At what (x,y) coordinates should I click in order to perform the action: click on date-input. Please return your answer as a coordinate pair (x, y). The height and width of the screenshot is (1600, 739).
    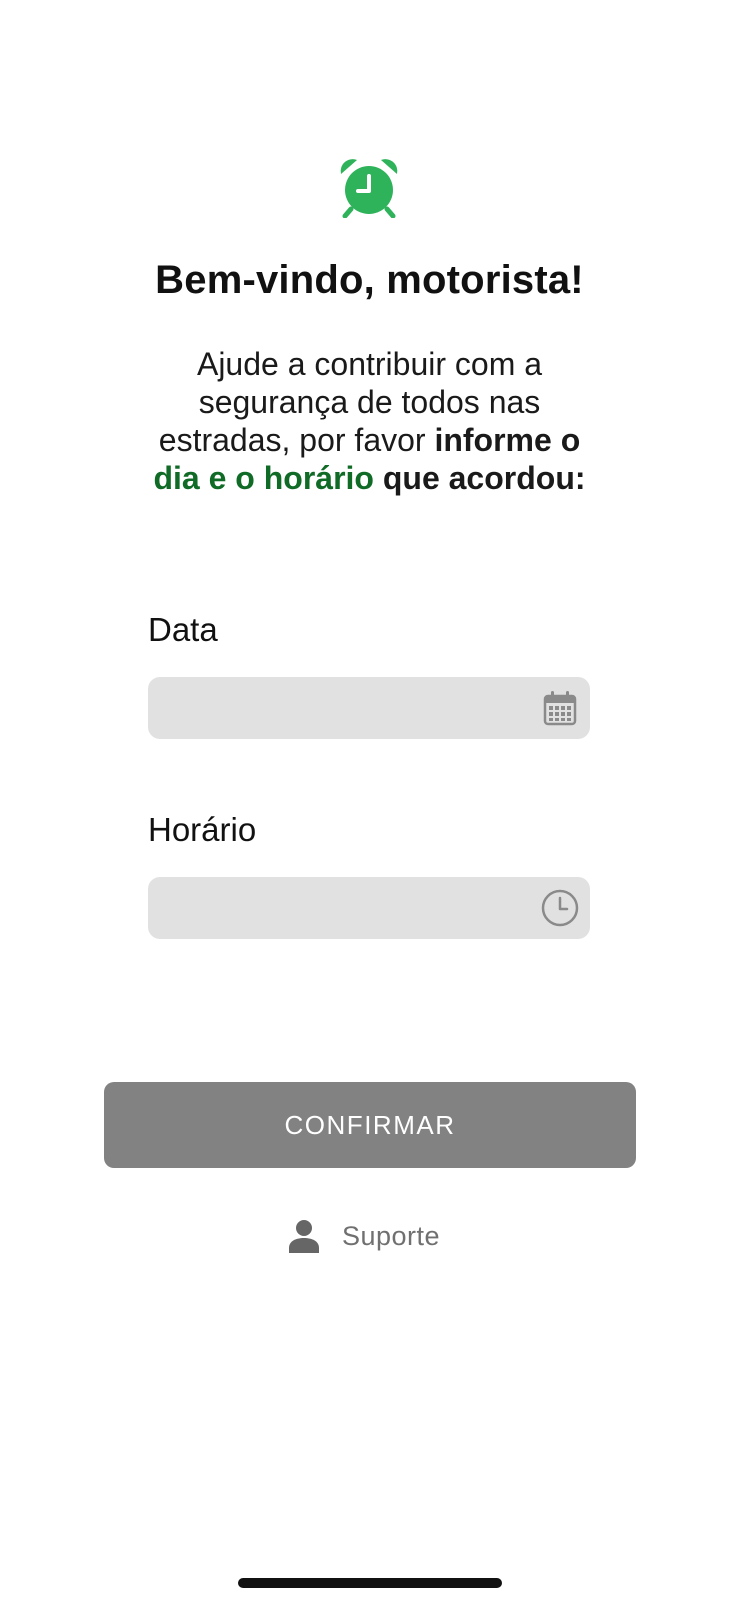
    Looking at the image, I should click on (346, 709).